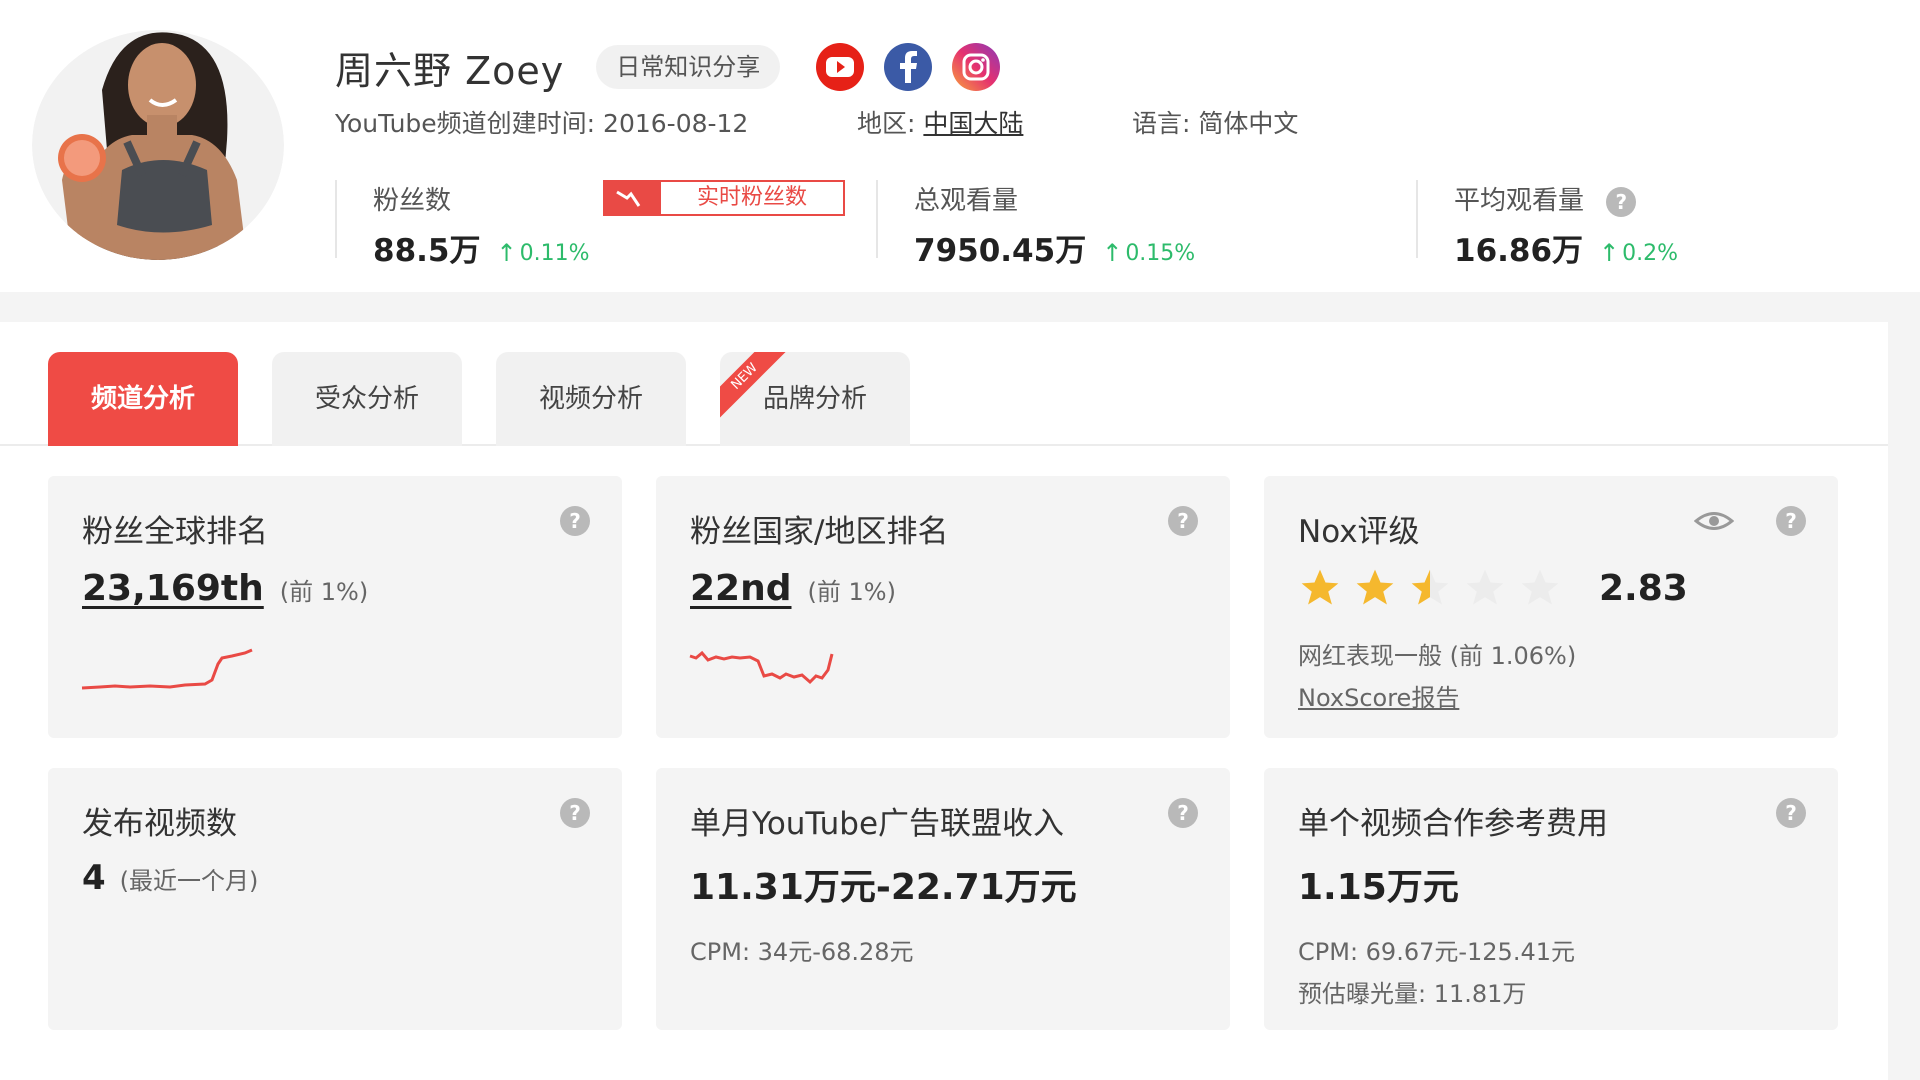 Image resolution: width=1920 pixels, height=1080 pixels. I want to click on global-rank-card: 粉丝全球排名 ? 23,169th (前 1%), so click(335, 607).